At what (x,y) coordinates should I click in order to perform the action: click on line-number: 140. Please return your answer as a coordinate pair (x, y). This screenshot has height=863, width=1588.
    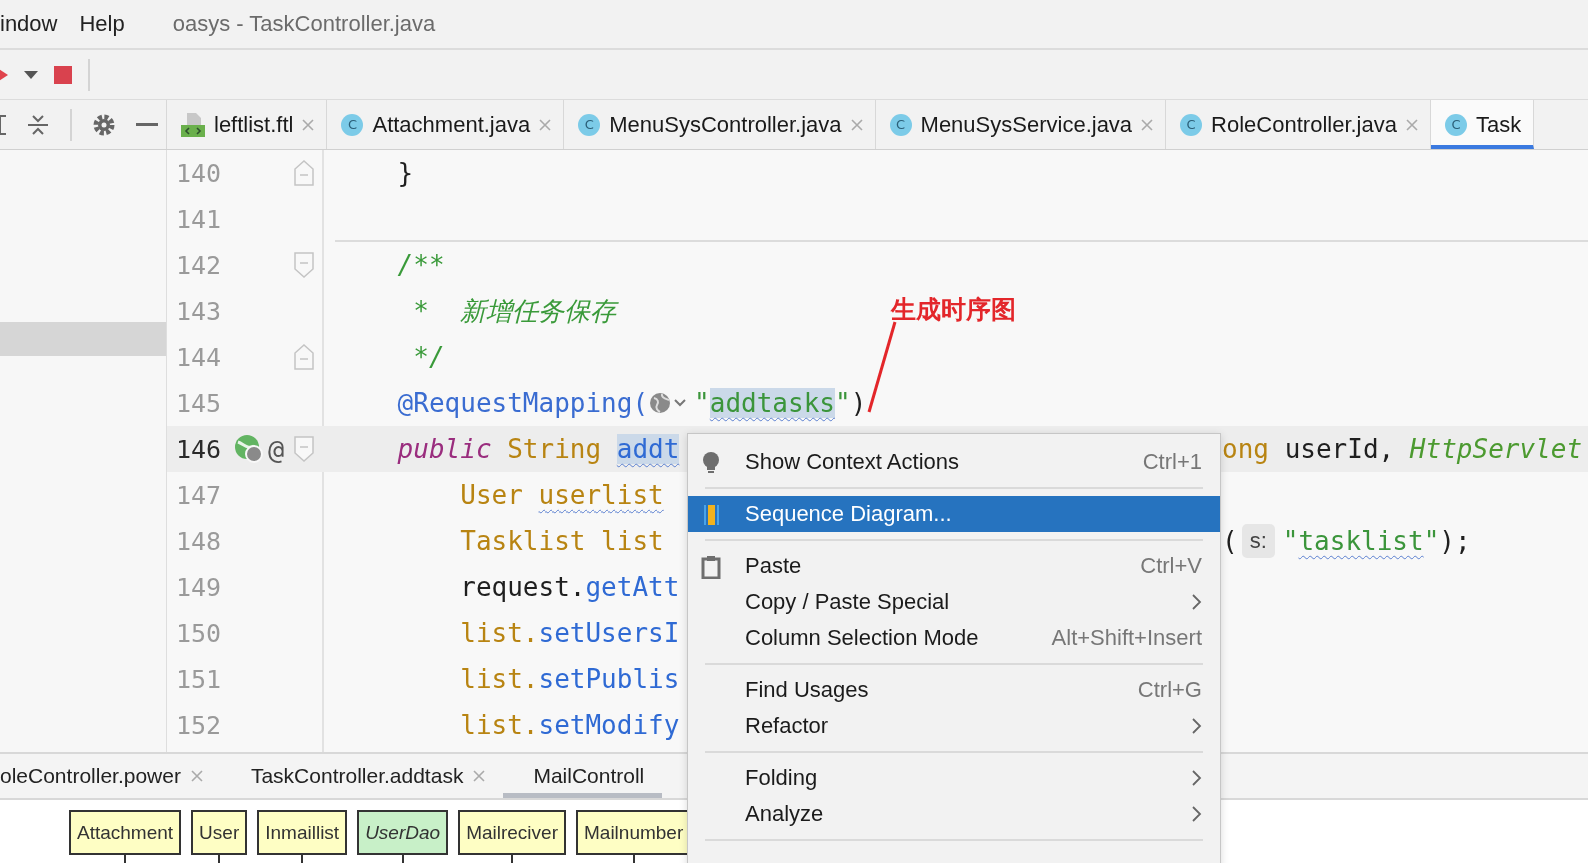
    Looking at the image, I should click on (199, 173).